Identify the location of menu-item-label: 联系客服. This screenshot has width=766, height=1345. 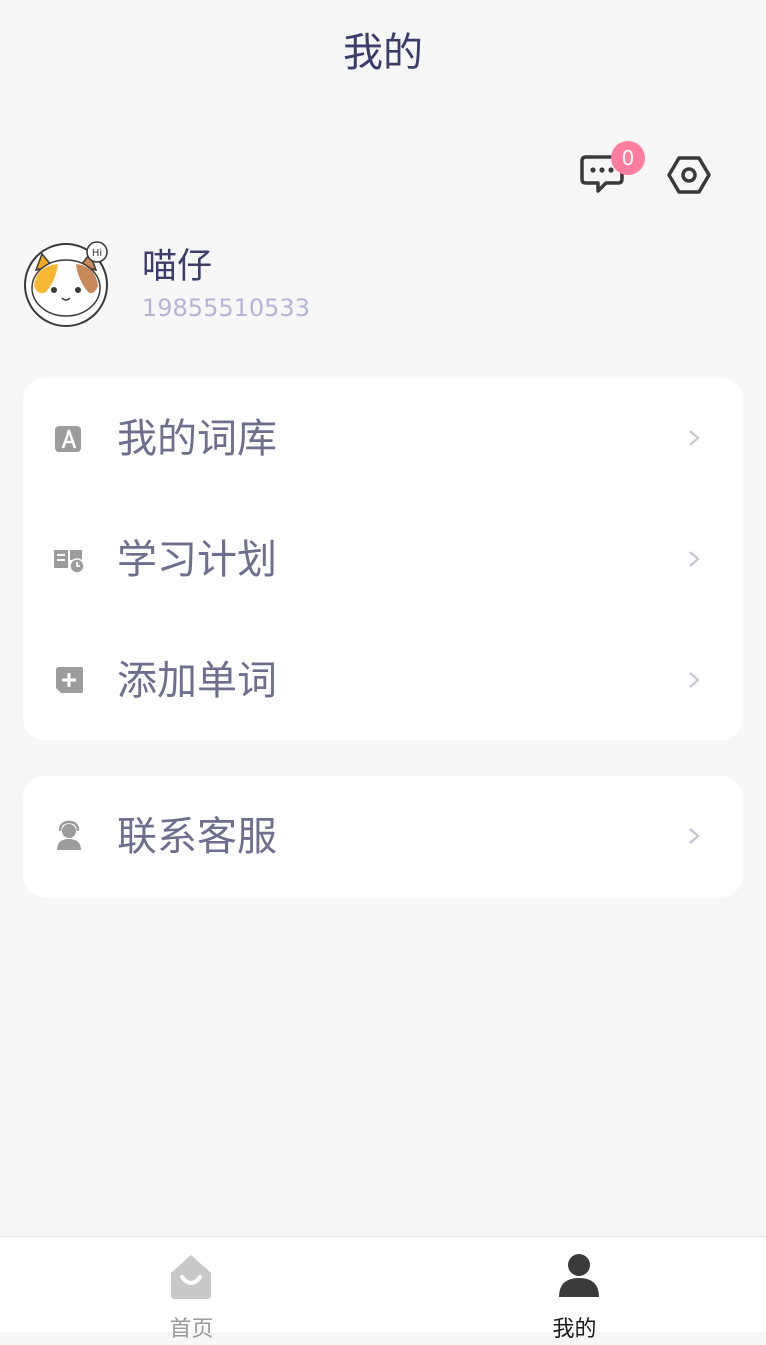
(197, 837).